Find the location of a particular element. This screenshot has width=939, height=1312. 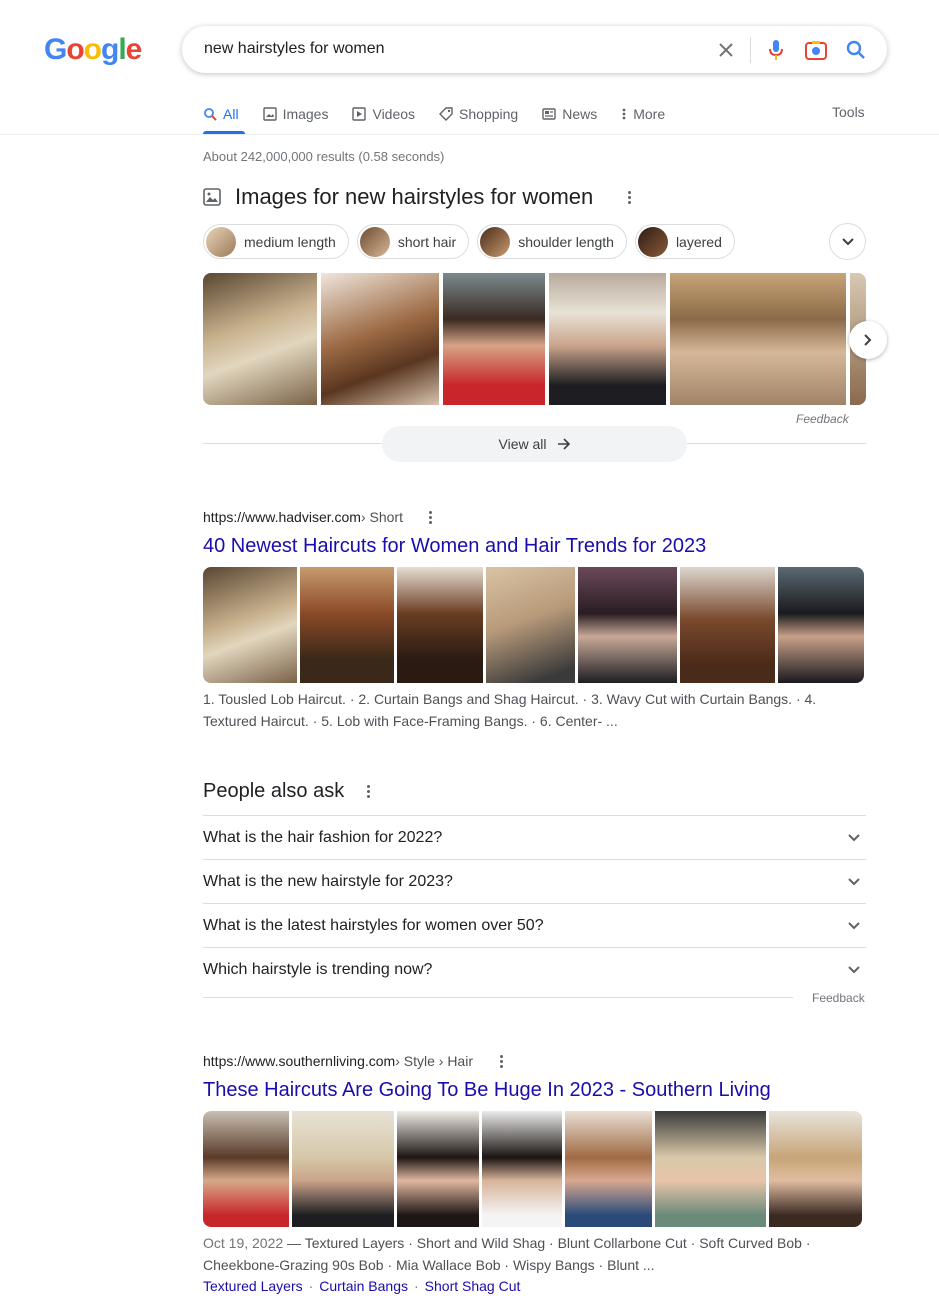

paa-question-text: What is the new hairstyle for 2023? is located at coordinates (328, 881).